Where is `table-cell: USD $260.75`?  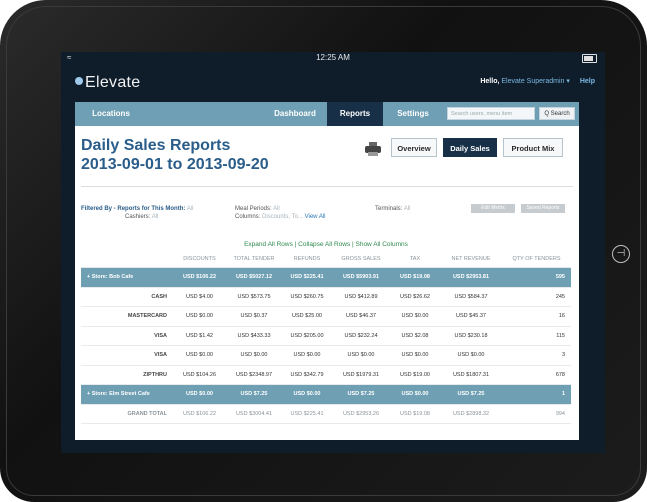 table-cell: USD $260.75 is located at coordinates (307, 297).